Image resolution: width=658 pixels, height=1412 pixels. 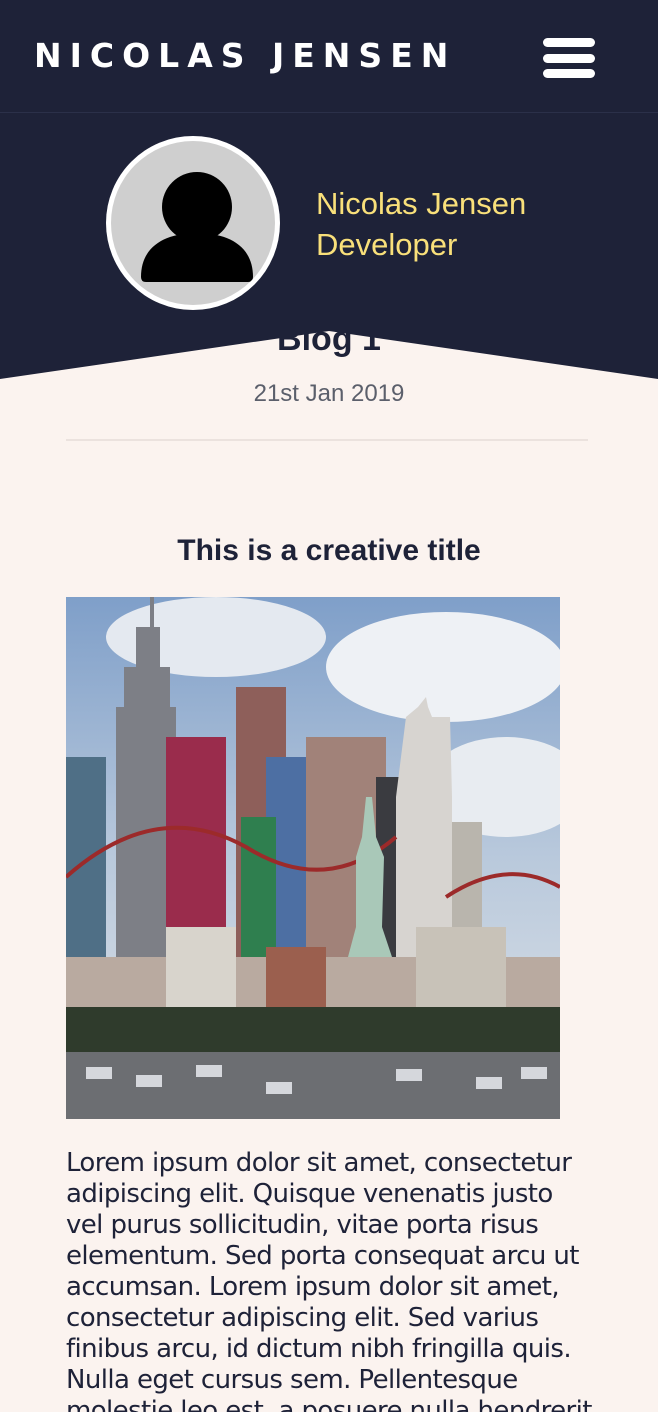 I want to click on user-silhouette-icon, so click(x=193, y=223).